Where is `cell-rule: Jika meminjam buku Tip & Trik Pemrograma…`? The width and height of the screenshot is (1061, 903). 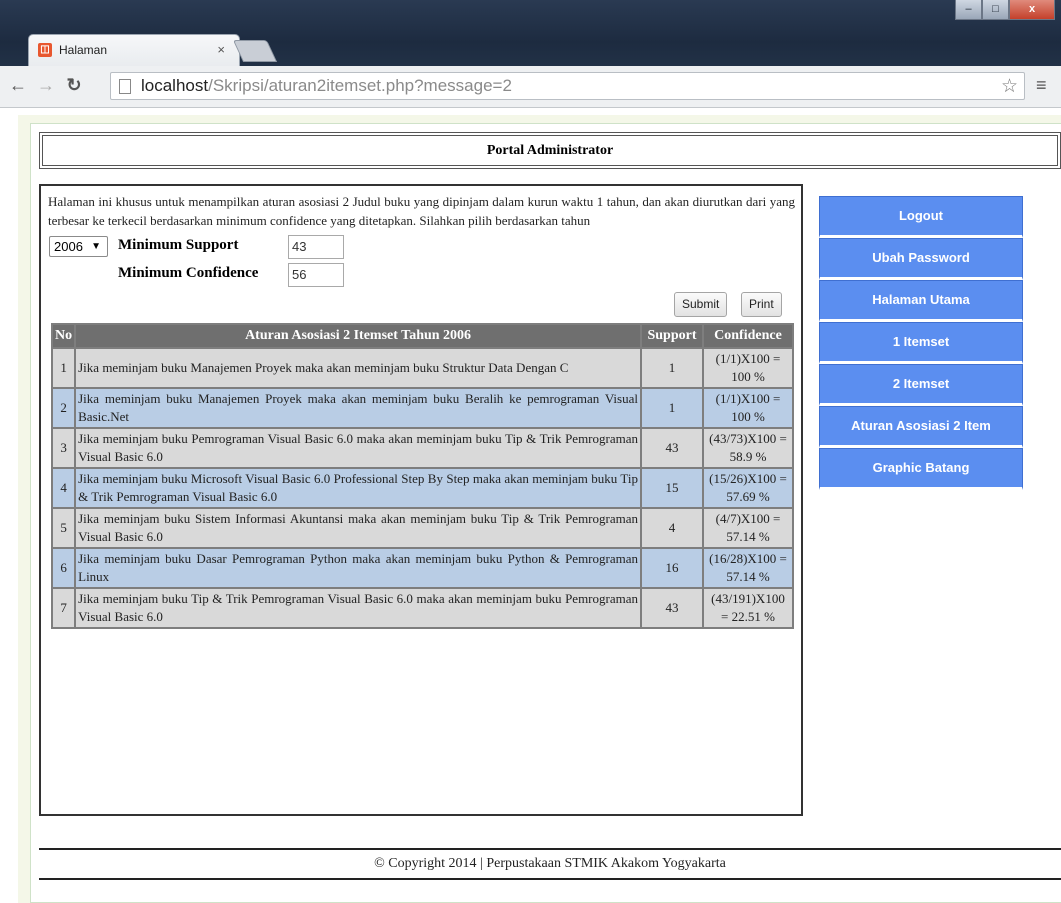
cell-rule: Jika meminjam buku Tip & Trik Pemrograma… is located at coordinates (358, 608).